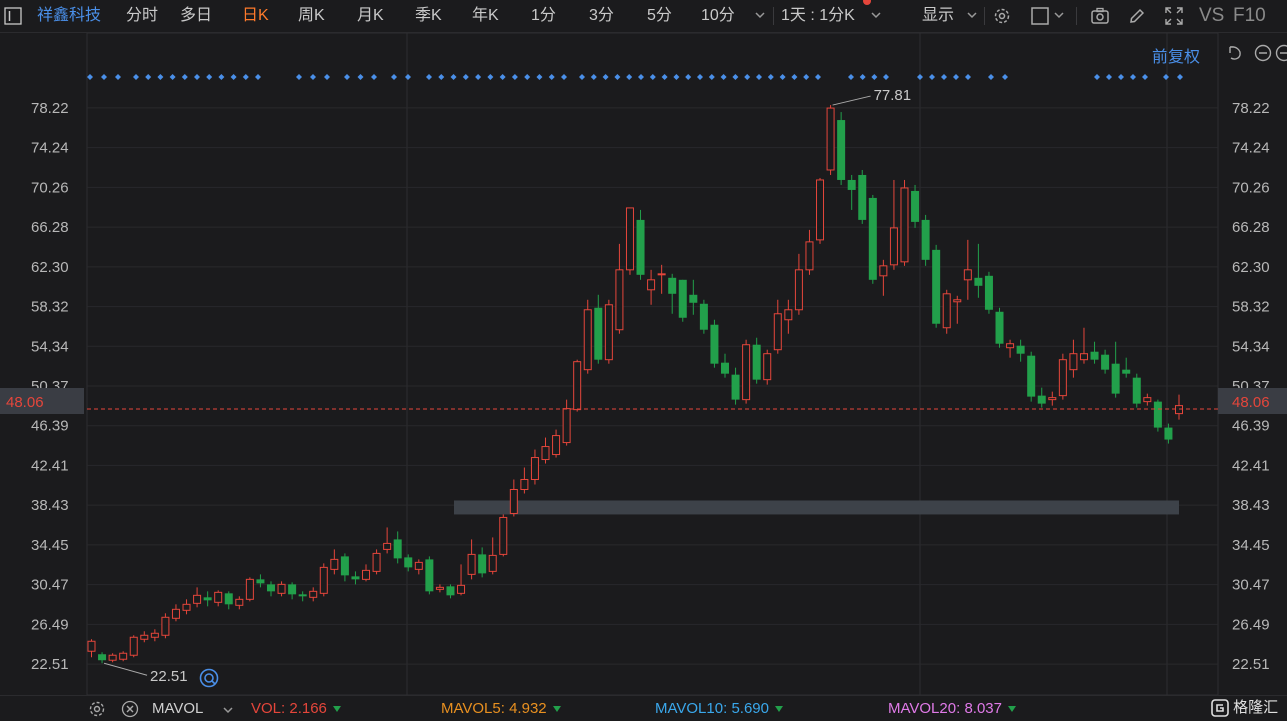  I want to click on tab-period-9: 5分, so click(659, 16).